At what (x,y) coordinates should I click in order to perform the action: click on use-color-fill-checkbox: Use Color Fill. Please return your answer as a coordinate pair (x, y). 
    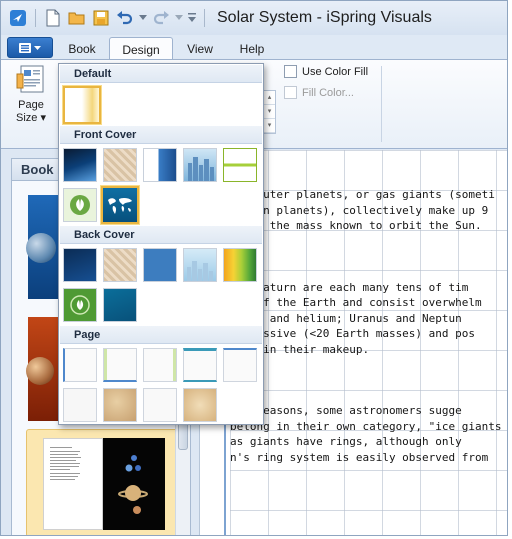
    Looking at the image, I should click on (326, 71).